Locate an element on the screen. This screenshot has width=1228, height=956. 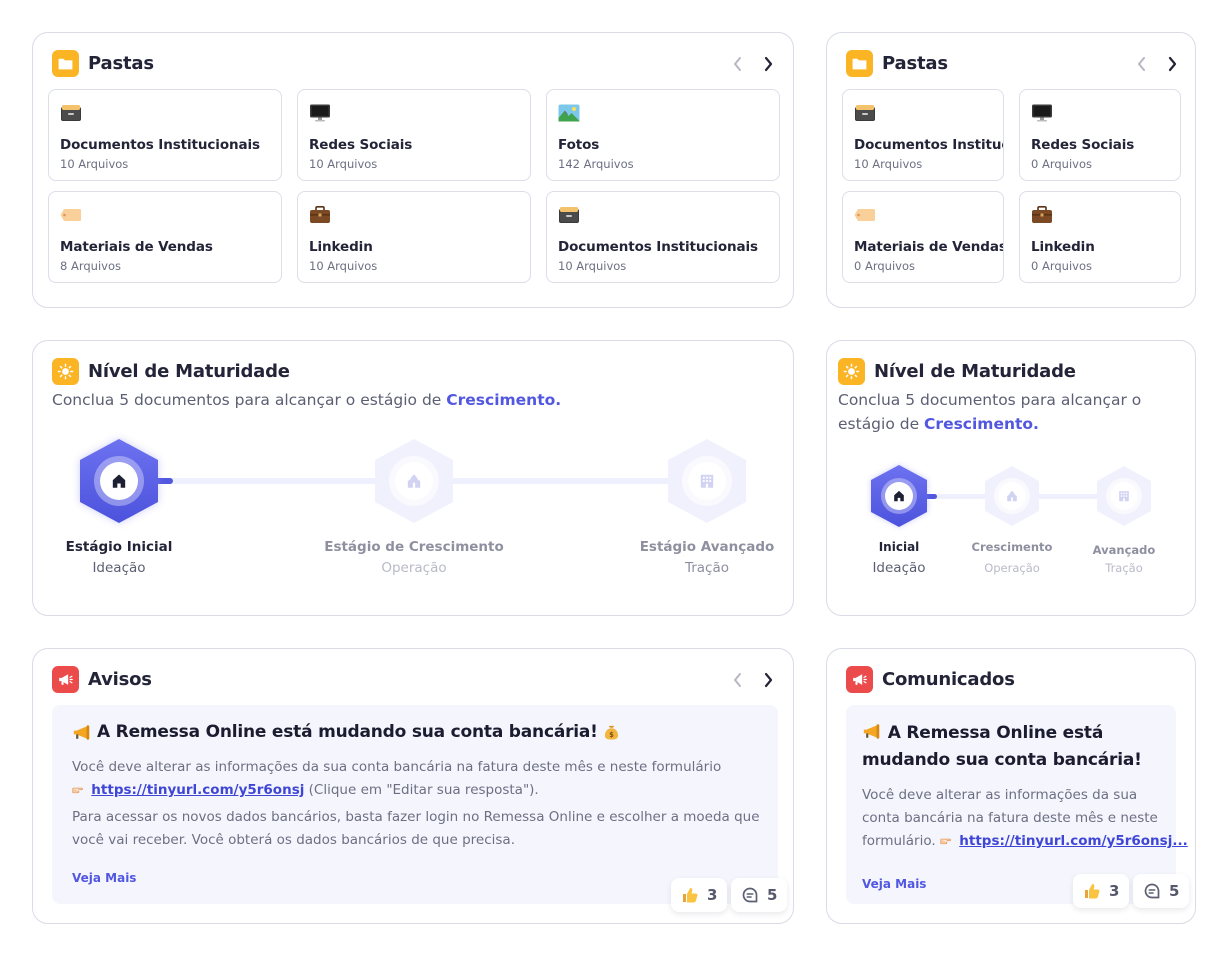
subtitle-text: Conclua 5 documentos para alcançar o is located at coordinates (990, 400).